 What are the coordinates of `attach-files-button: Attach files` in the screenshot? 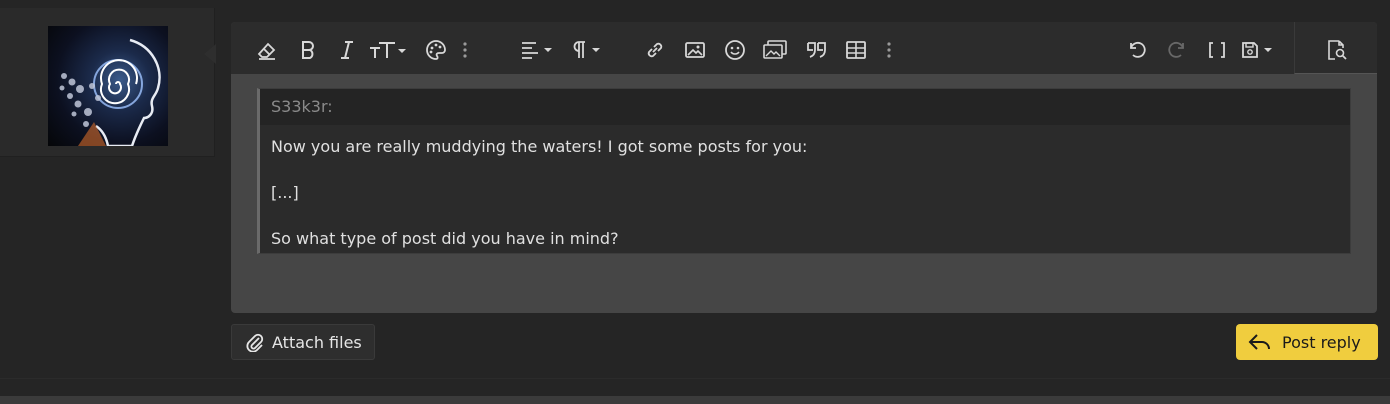 It's located at (303, 342).